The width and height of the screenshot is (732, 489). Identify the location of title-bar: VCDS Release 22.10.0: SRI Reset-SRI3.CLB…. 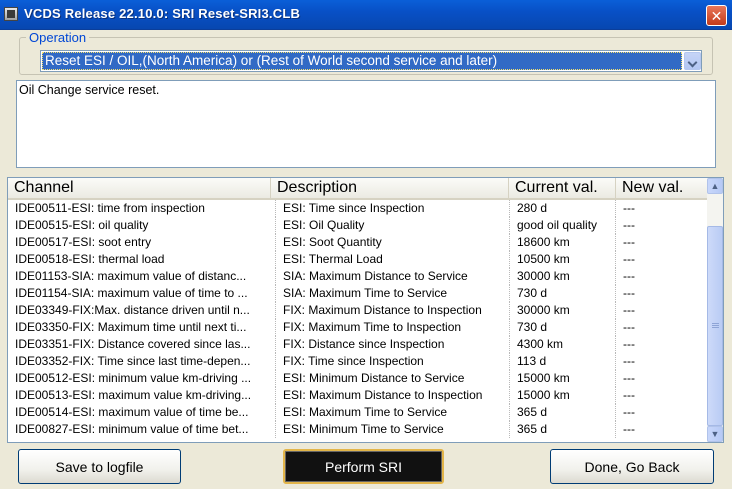
(366, 15).